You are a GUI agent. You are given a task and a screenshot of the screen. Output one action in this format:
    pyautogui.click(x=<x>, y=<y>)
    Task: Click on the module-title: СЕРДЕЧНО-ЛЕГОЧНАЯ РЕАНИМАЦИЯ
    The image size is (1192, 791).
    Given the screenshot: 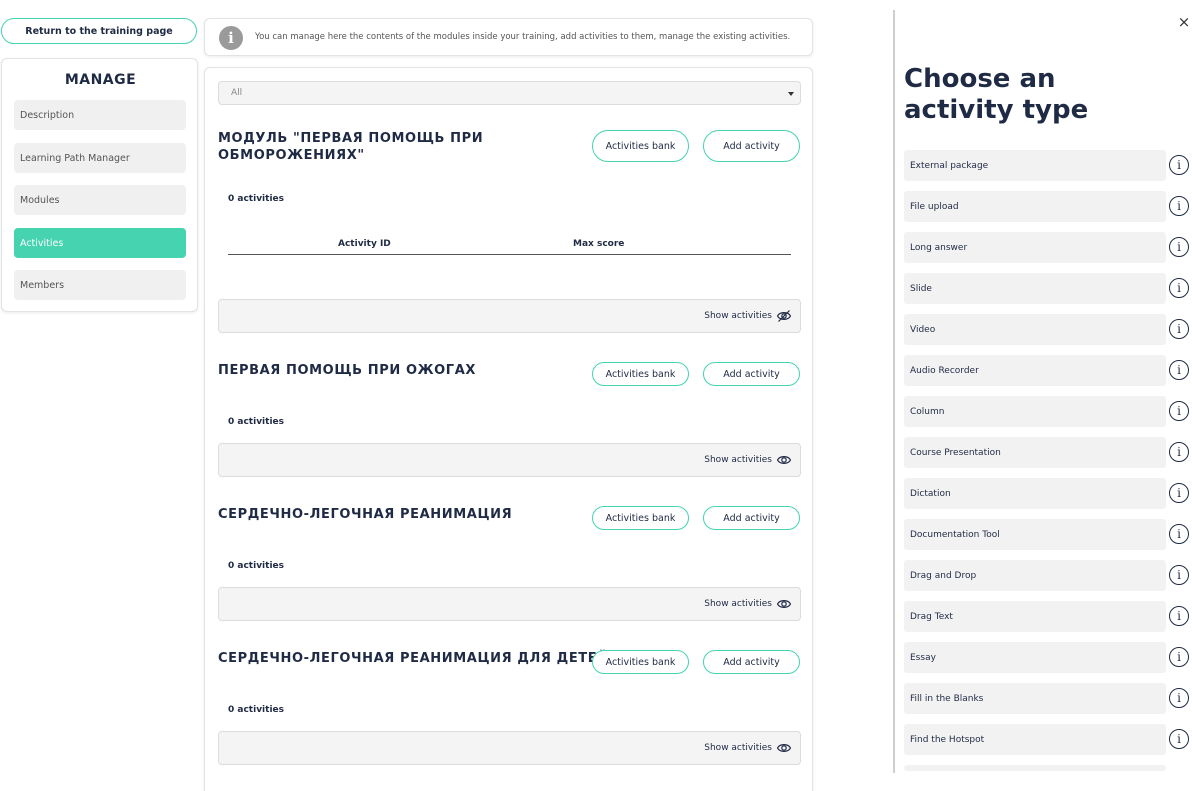 What is the action you would take?
    pyautogui.click(x=365, y=514)
    